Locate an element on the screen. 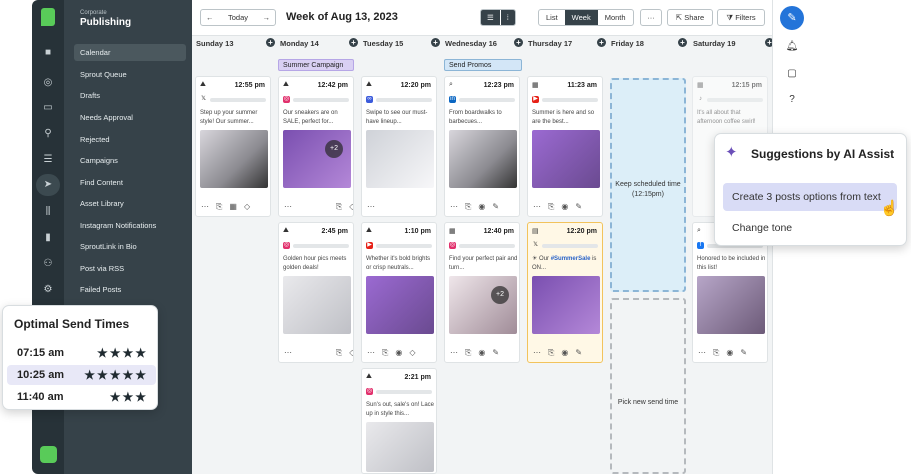 This screenshot has height=474, width=911. sidebar-item-asset-library: Asset Library is located at coordinates (130, 203).